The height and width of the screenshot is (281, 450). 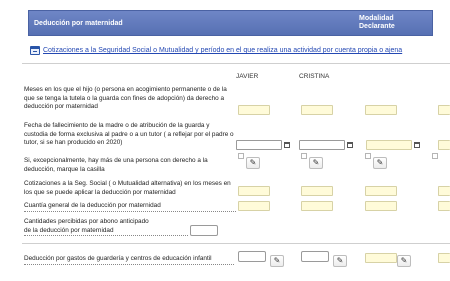 I want to click on fallecimiento-javier-date, so click(x=259, y=145).